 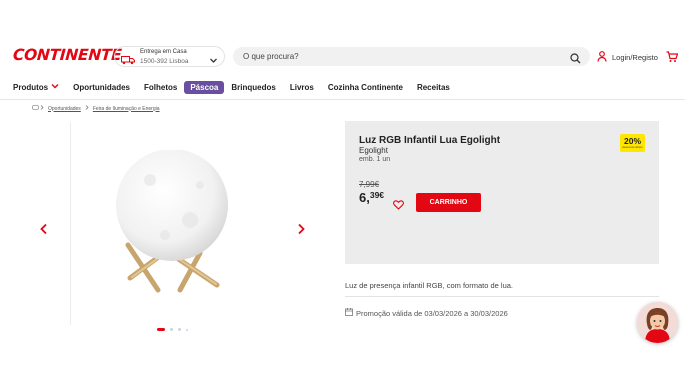 What do you see at coordinates (126, 109) in the screenshot?
I see `breadcrumb-feira-iluminacao: Feira de Iluminação e Energia` at bounding box center [126, 109].